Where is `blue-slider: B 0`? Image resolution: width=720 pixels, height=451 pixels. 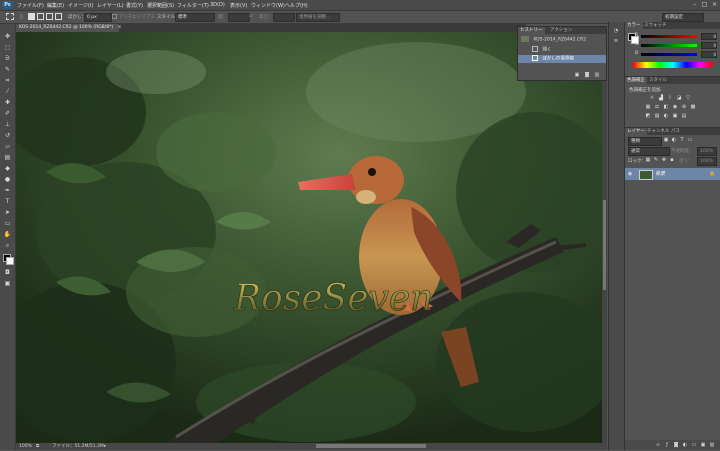 blue-slider: B 0 is located at coordinates (676, 54).